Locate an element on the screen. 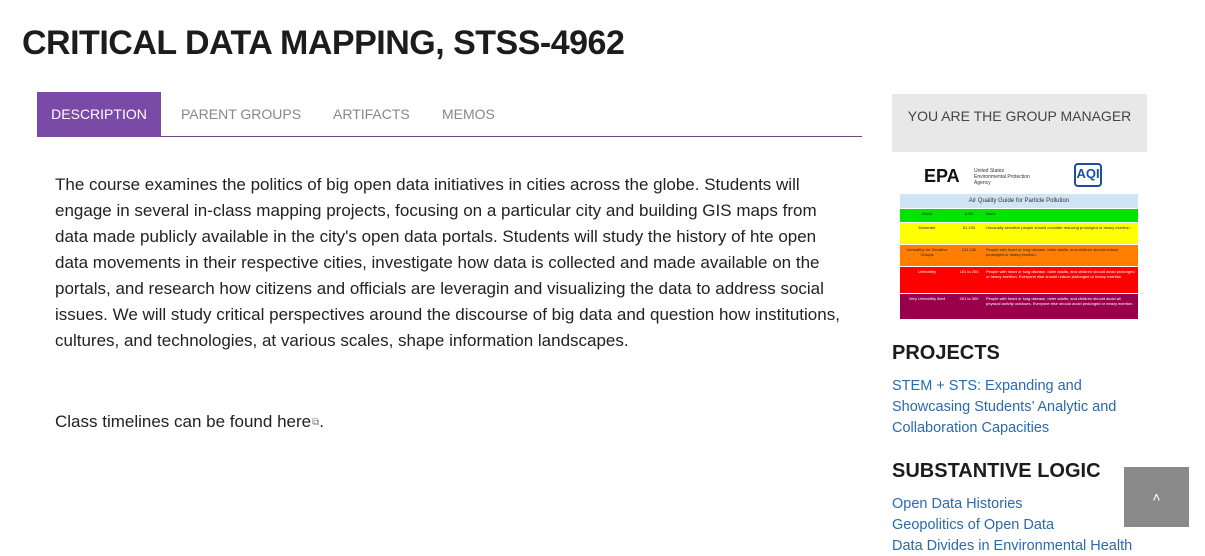 Image resolution: width=1205 pixels, height=556 pixels. aqi-range: 0-50 is located at coordinates (968, 213).